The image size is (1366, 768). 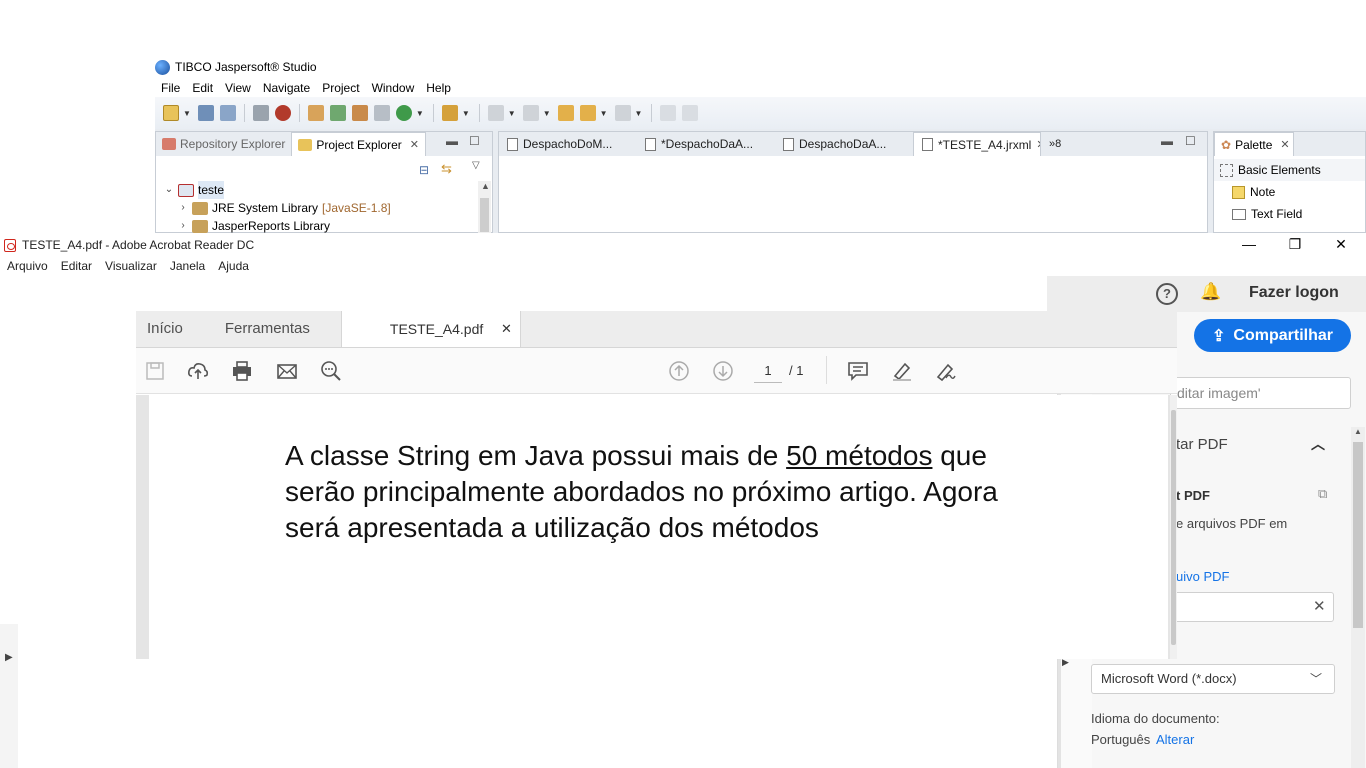 What do you see at coordinates (170, 88) in the screenshot?
I see `menu-file: File` at bounding box center [170, 88].